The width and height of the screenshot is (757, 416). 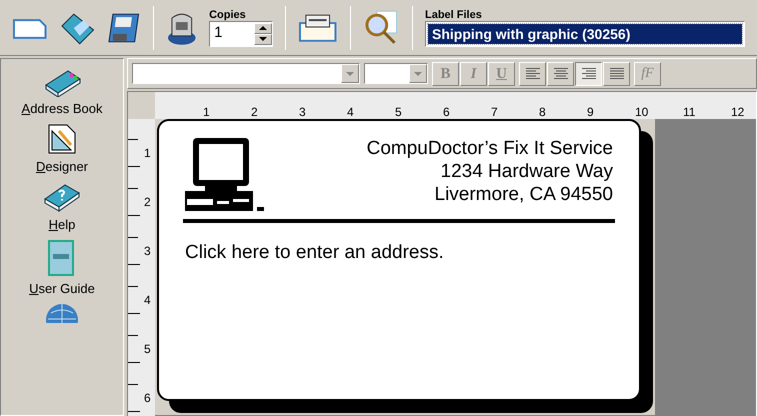 I want to click on globe-icon, so click(x=62, y=313).